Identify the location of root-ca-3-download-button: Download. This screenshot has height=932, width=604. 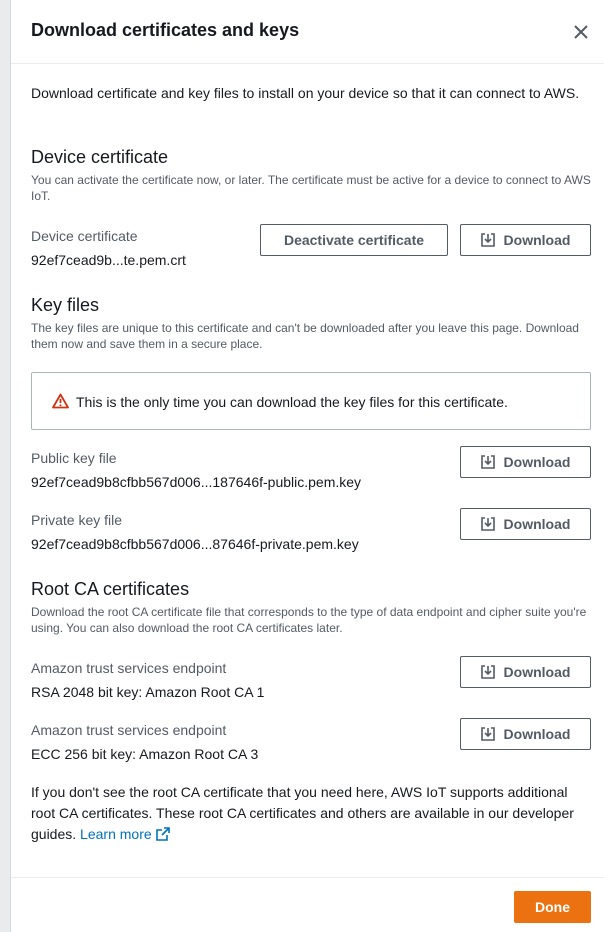
(525, 734).